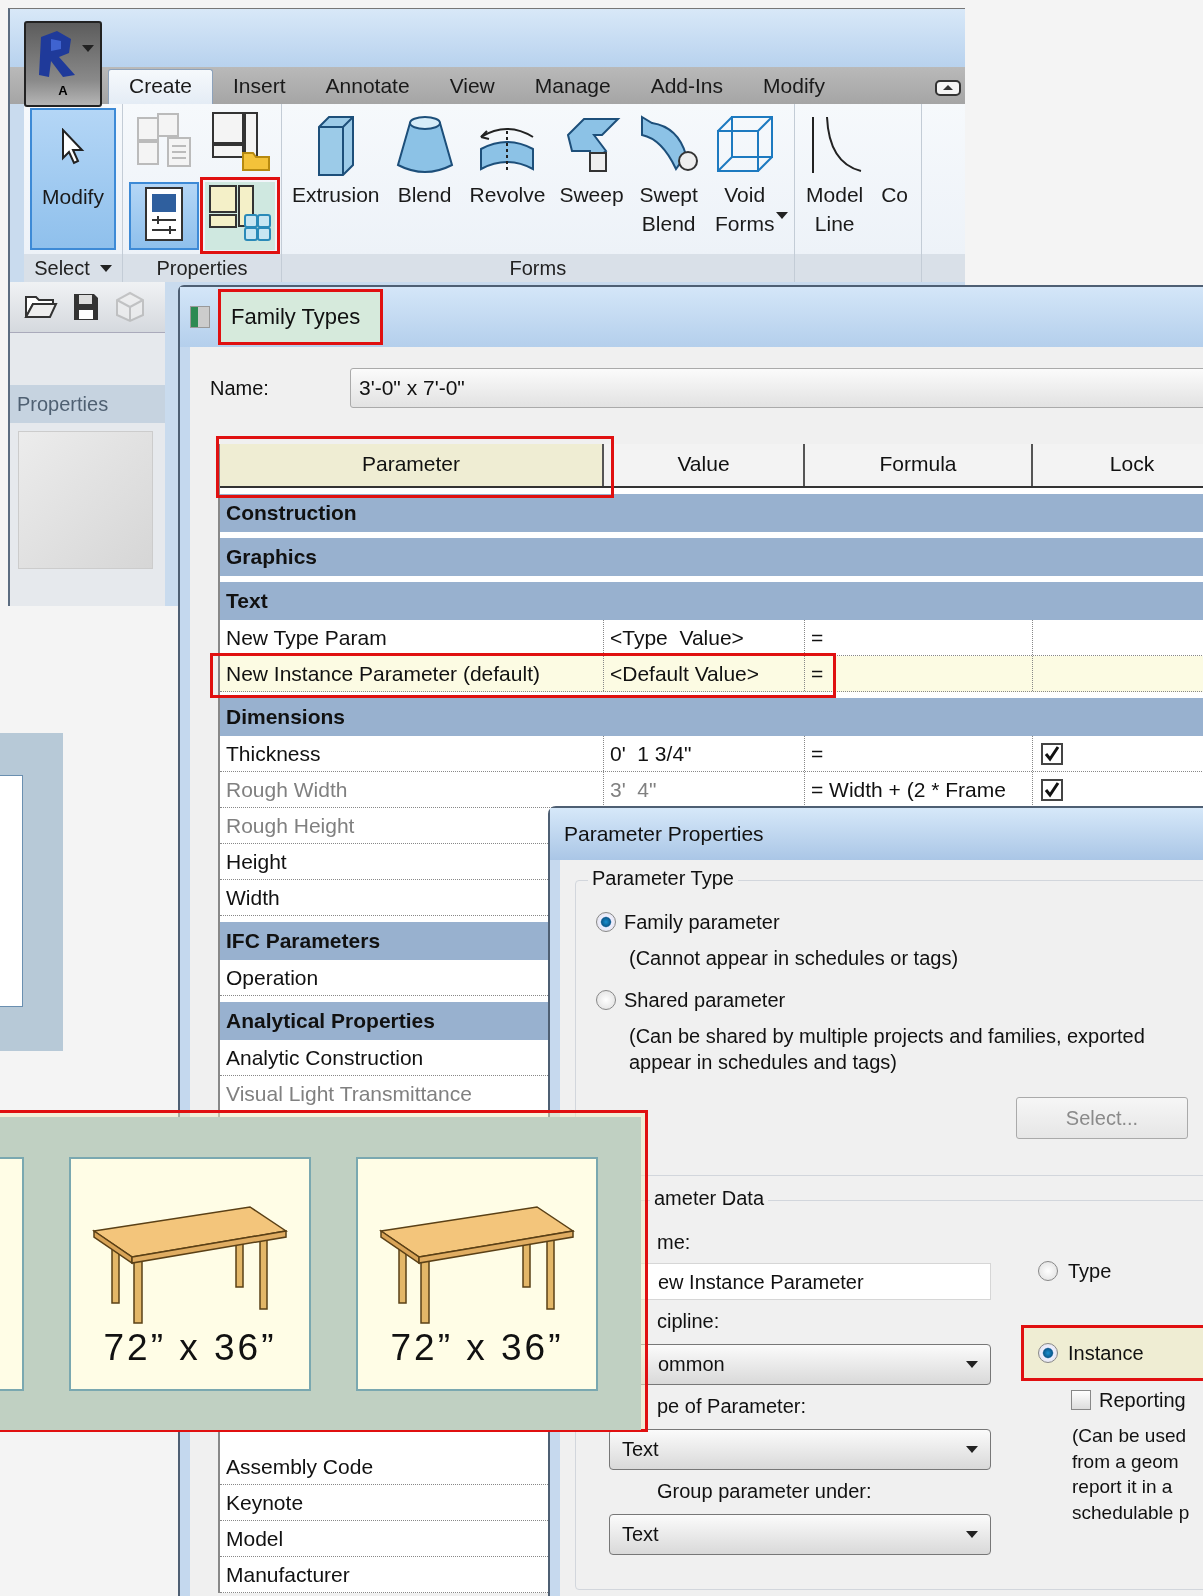  What do you see at coordinates (764, 1492) in the screenshot?
I see `field-label: Group parameter under:` at bounding box center [764, 1492].